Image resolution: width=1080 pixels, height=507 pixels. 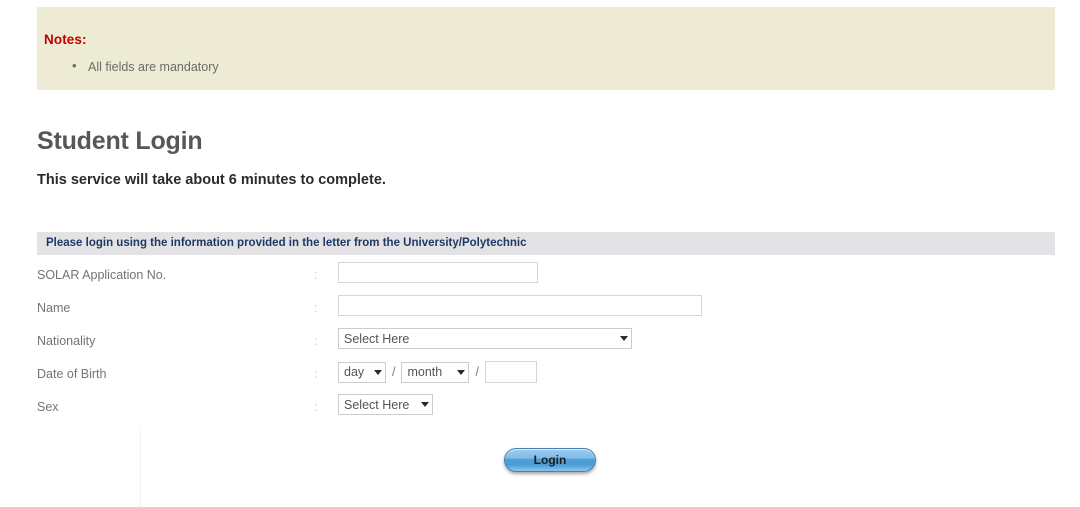 What do you see at coordinates (377, 338) in the screenshot?
I see `nationality-select-value: Select Here` at bounding box center [377, 338].